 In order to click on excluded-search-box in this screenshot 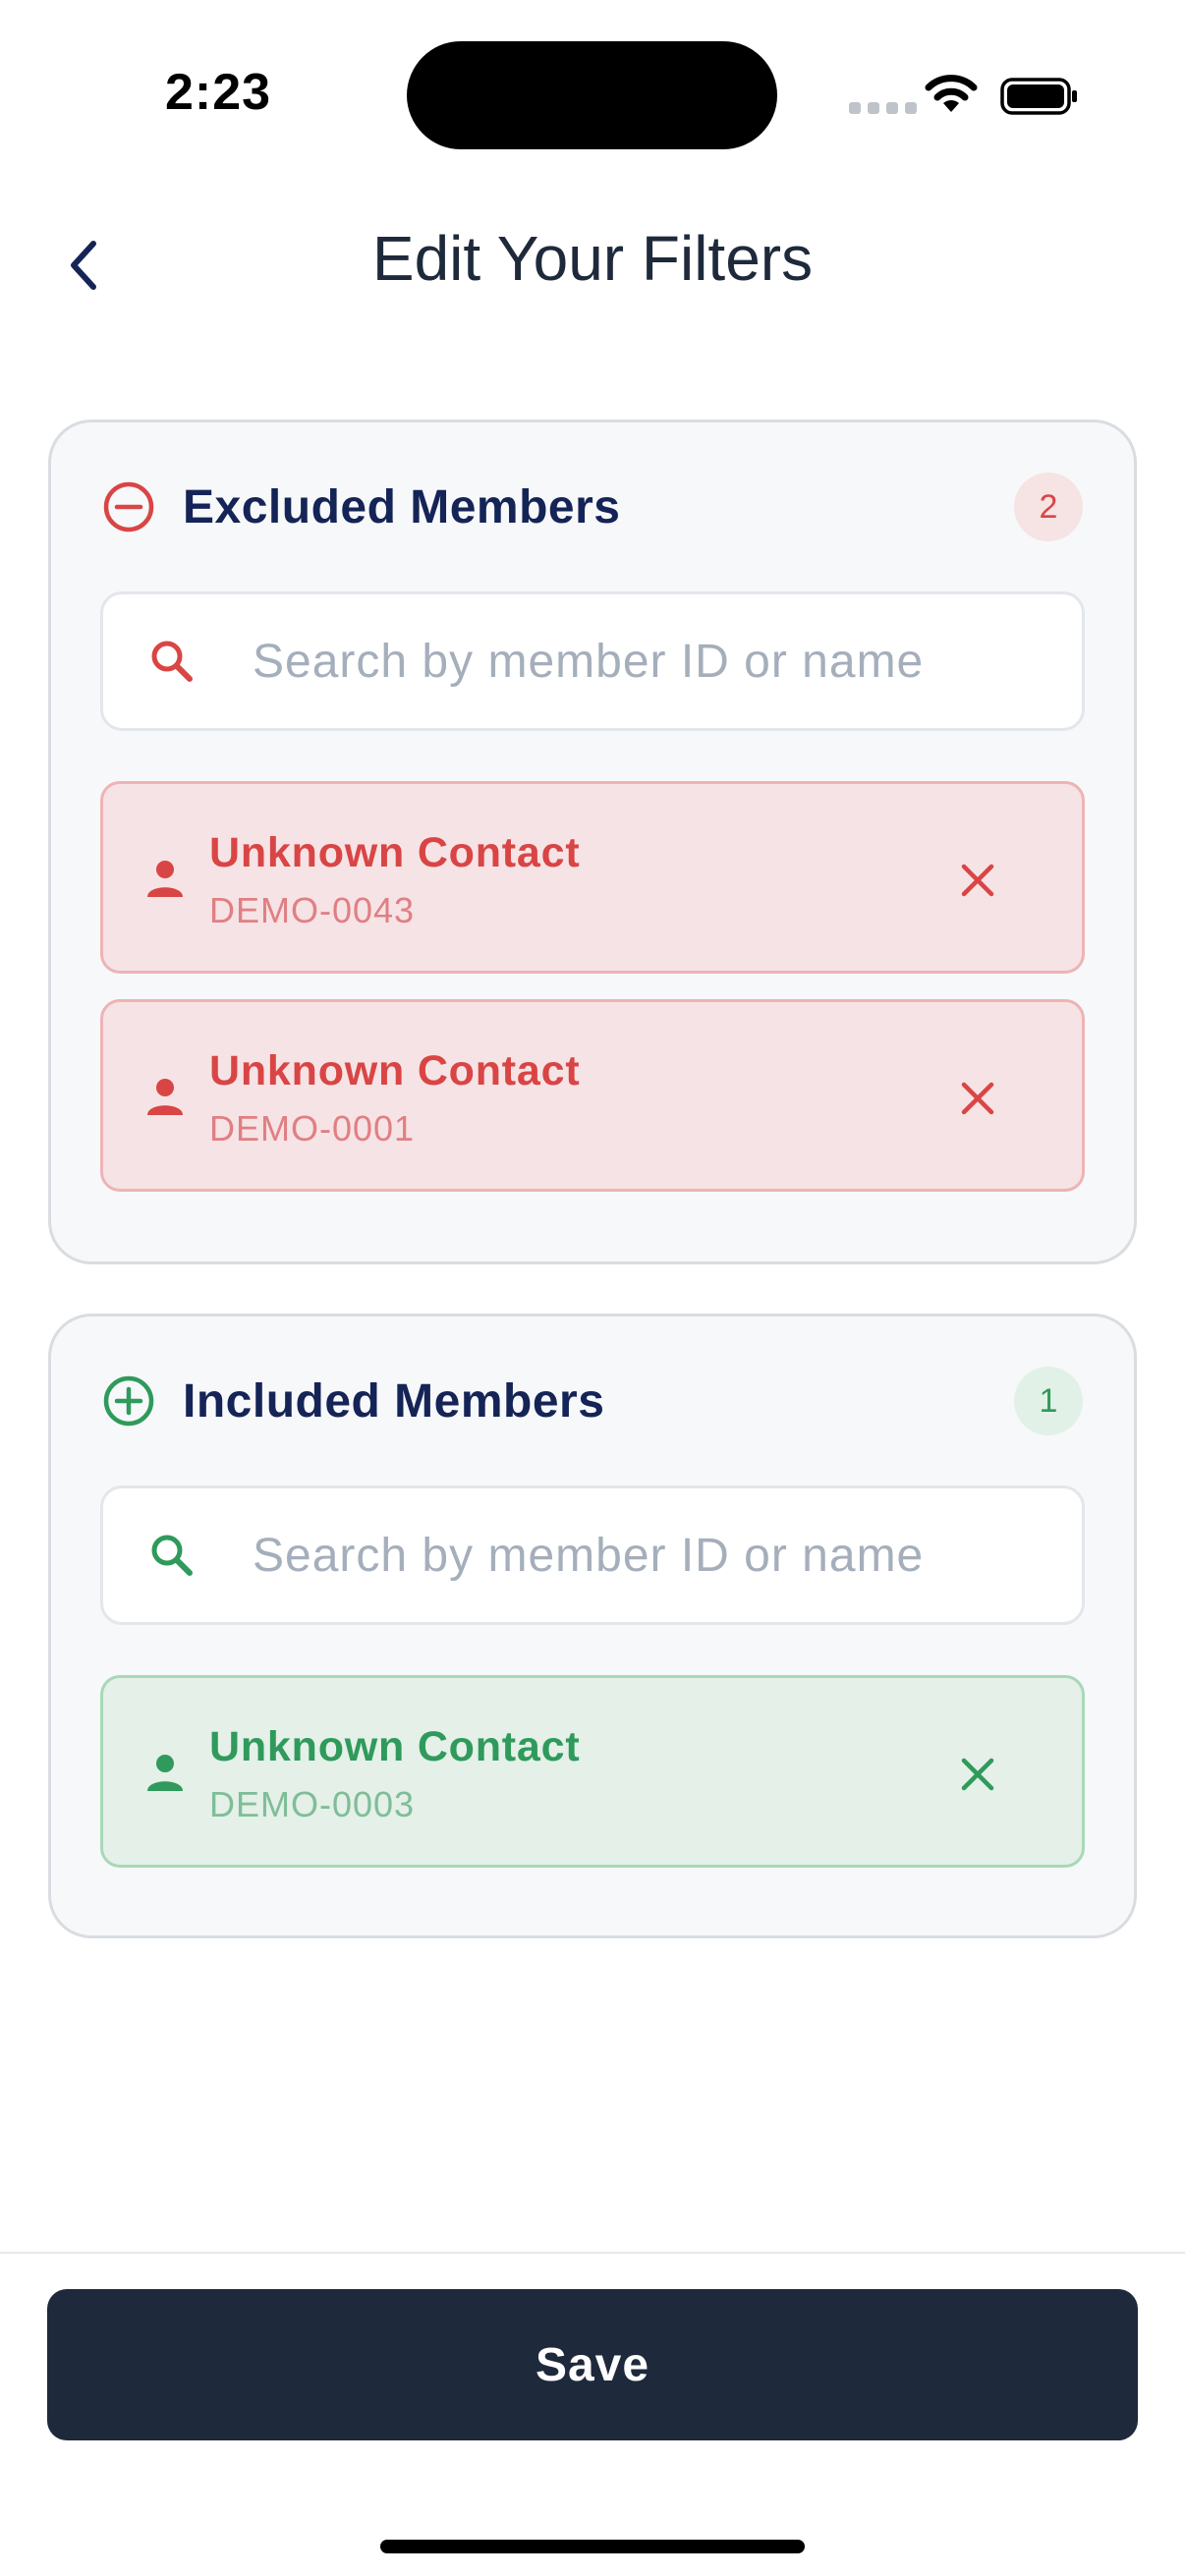, I will do `click(592, 661)`.